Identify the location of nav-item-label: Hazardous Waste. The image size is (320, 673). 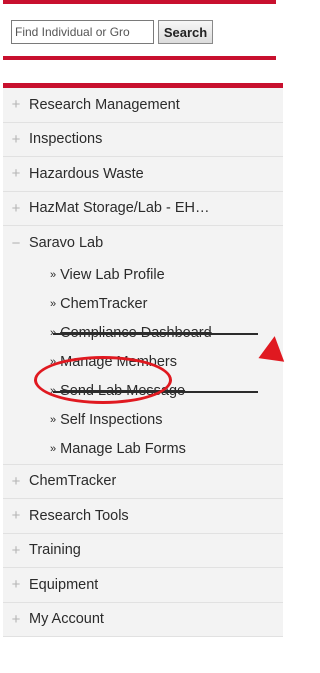
(86, 173).